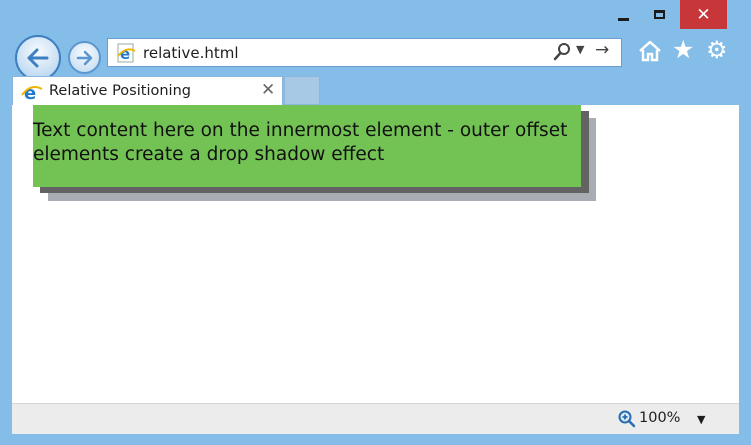  I want to click on maximize-button, so click(659, 14).